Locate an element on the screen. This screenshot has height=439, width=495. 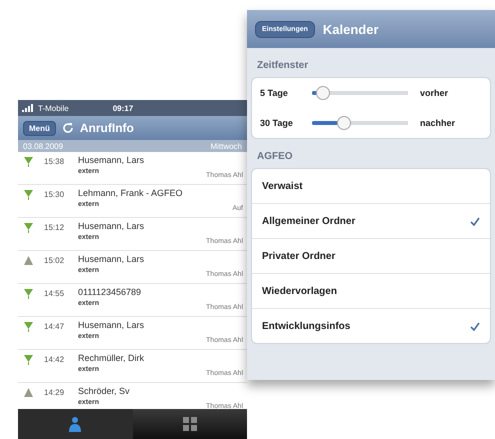
weekday-label: Mittwoch is located at coordinates (226, 146).